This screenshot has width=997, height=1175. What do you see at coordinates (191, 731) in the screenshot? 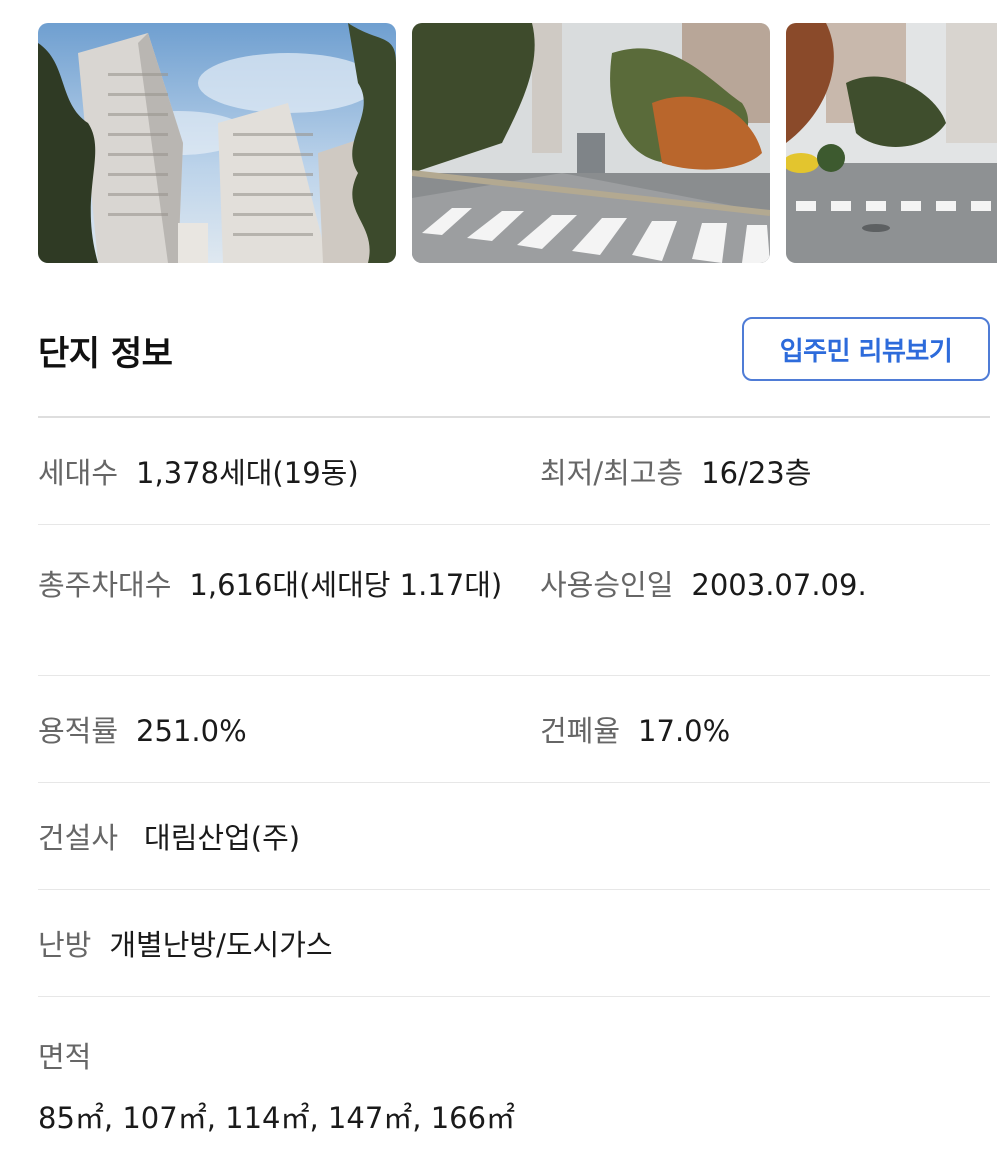
I see `floor-area-ratio-value: 251.0%` at bounding box center [191, 731].